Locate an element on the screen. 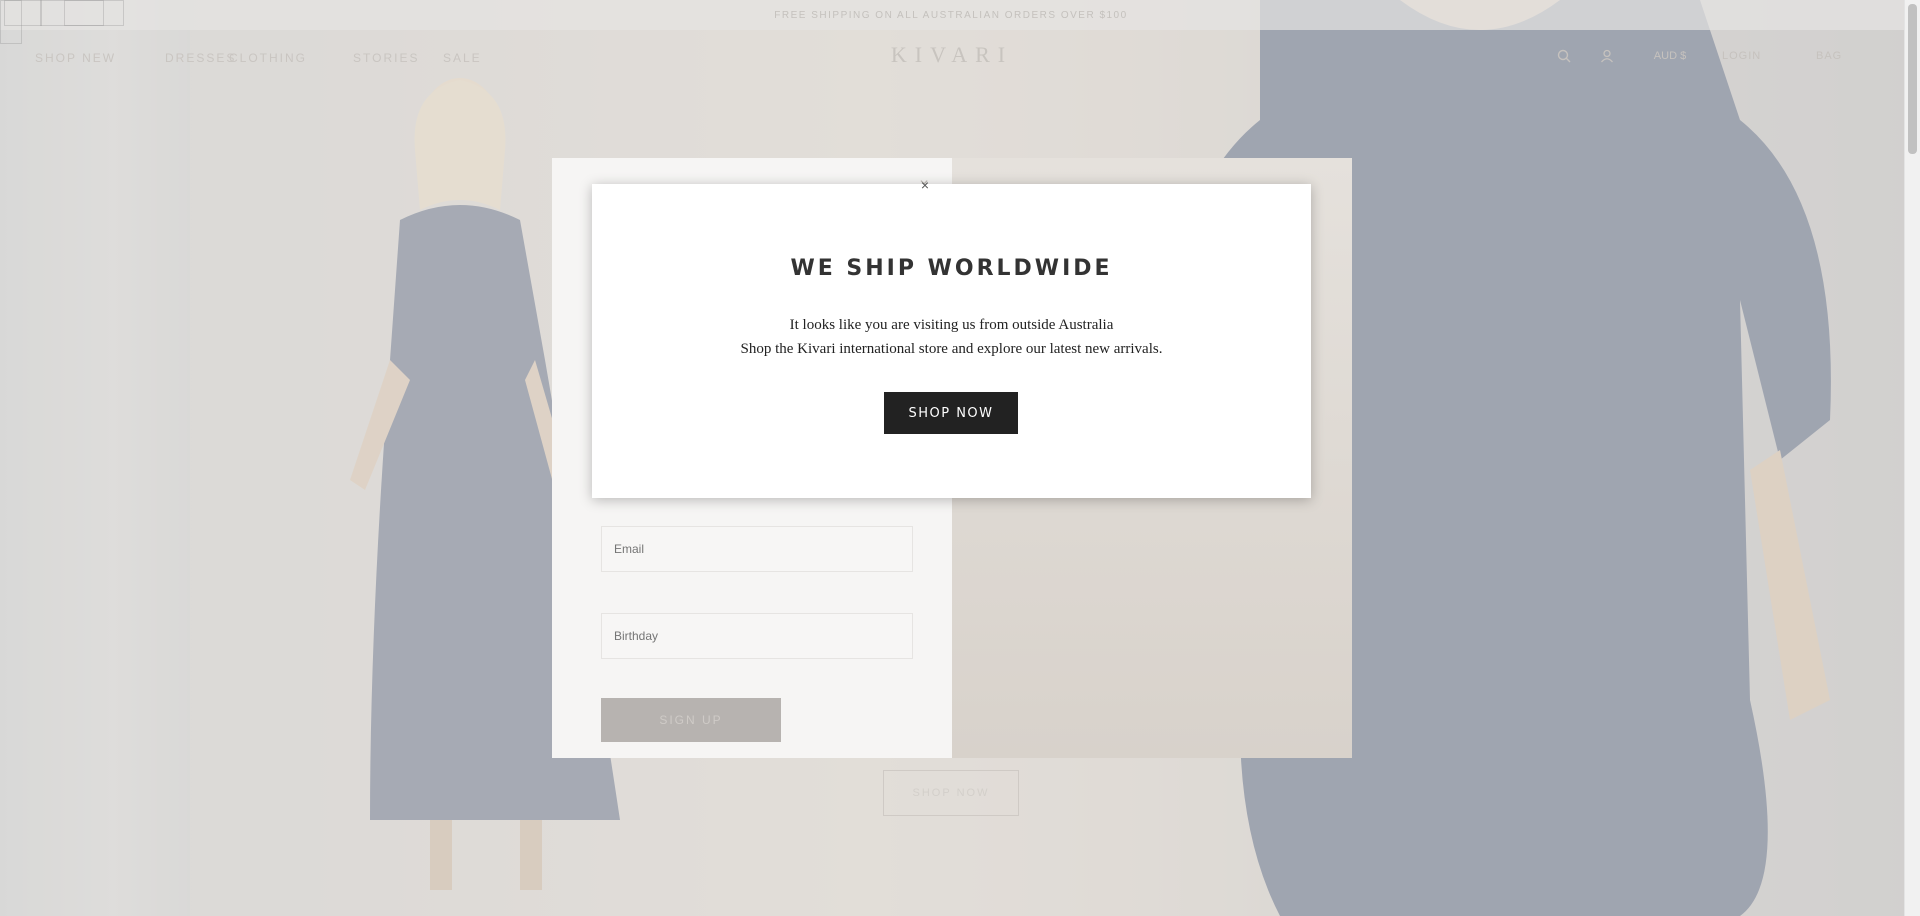  search-icon is located at coordinates (1564, 56).